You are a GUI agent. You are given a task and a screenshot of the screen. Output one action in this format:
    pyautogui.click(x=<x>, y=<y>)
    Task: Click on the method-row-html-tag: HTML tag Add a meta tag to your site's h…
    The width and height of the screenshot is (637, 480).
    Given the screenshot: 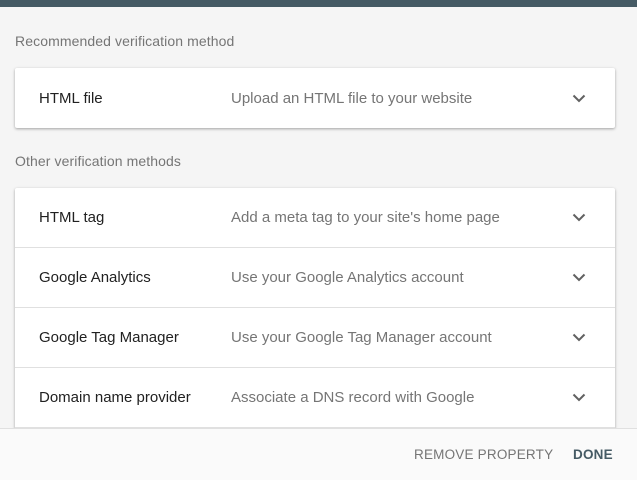 What is the action you would take?
    pyautogui.click(x=315, y=218)
    